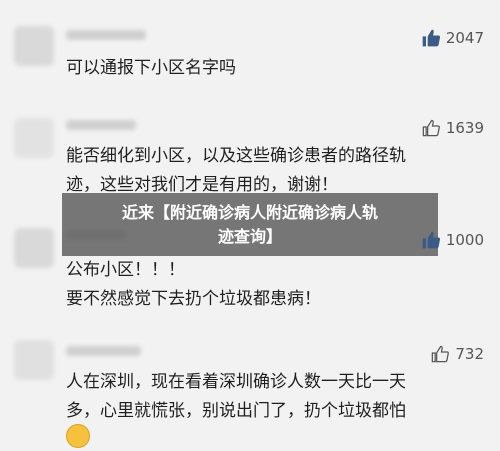 This screenshot has width=500, height=451. What do you see at coordinates (236, 382) in the screenshot?
I see `comment-line: 人在深圳，现在看着深圳确诊人数一天比一天` at bounding box center [236, 382].